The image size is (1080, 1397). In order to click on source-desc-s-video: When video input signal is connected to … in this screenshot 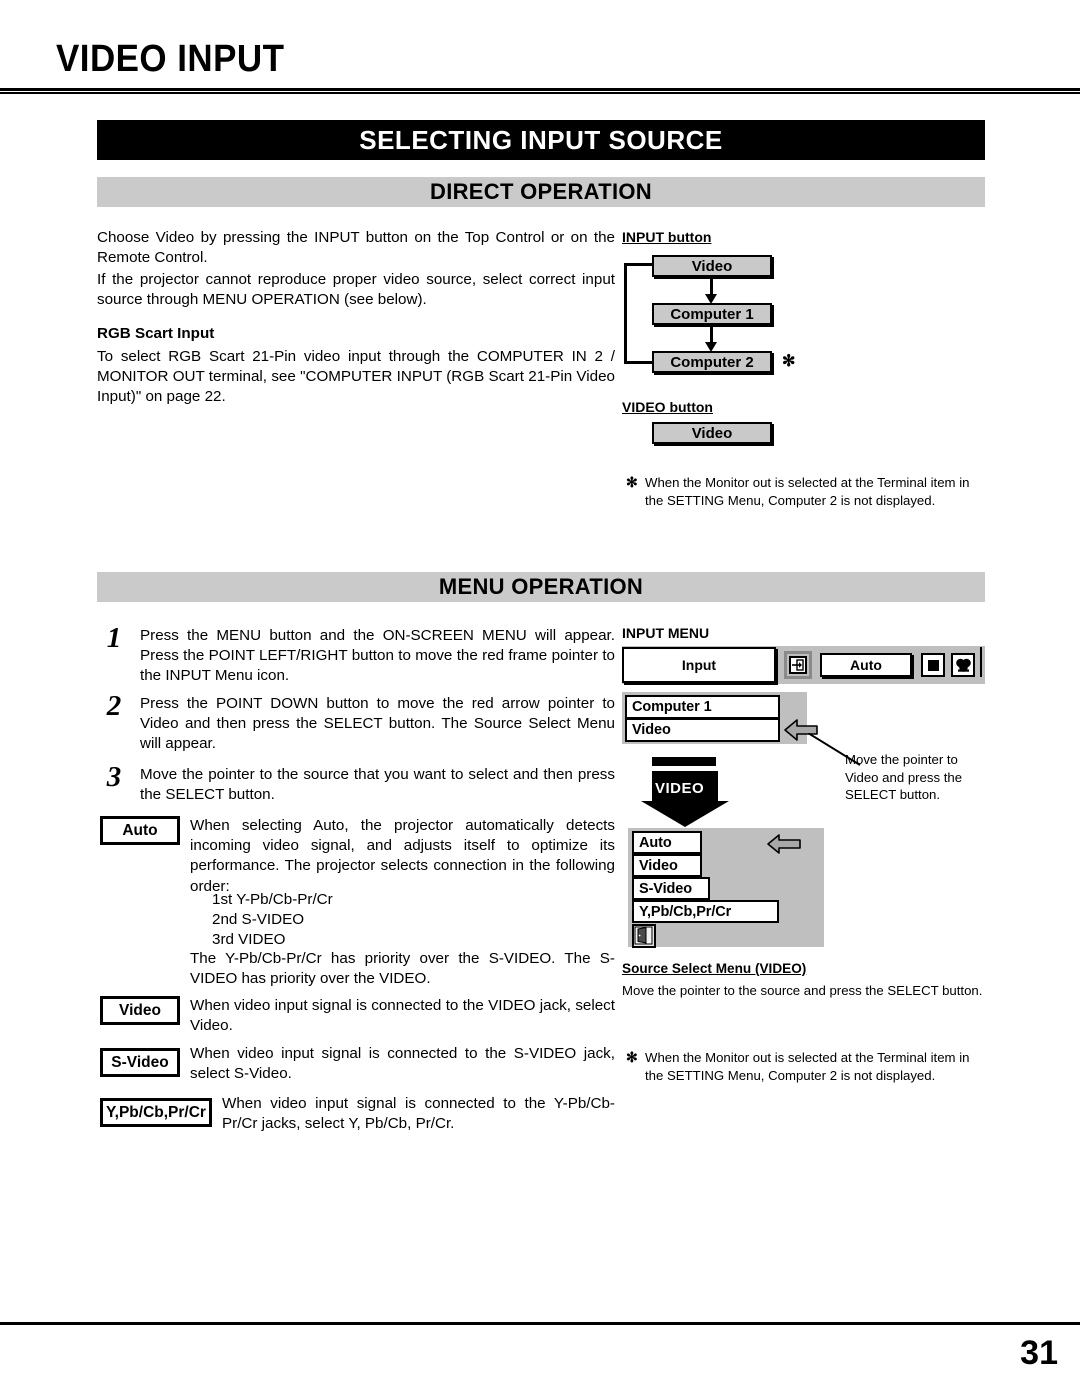, I will do `click(402, 1064)`.